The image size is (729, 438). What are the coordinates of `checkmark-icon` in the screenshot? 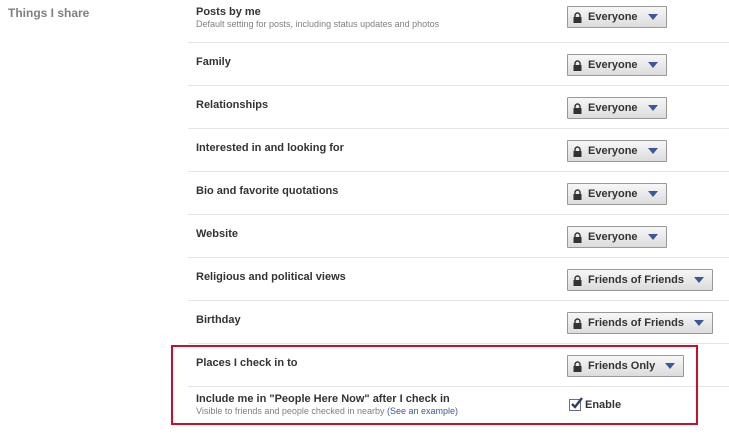 It's located at (577, 403).